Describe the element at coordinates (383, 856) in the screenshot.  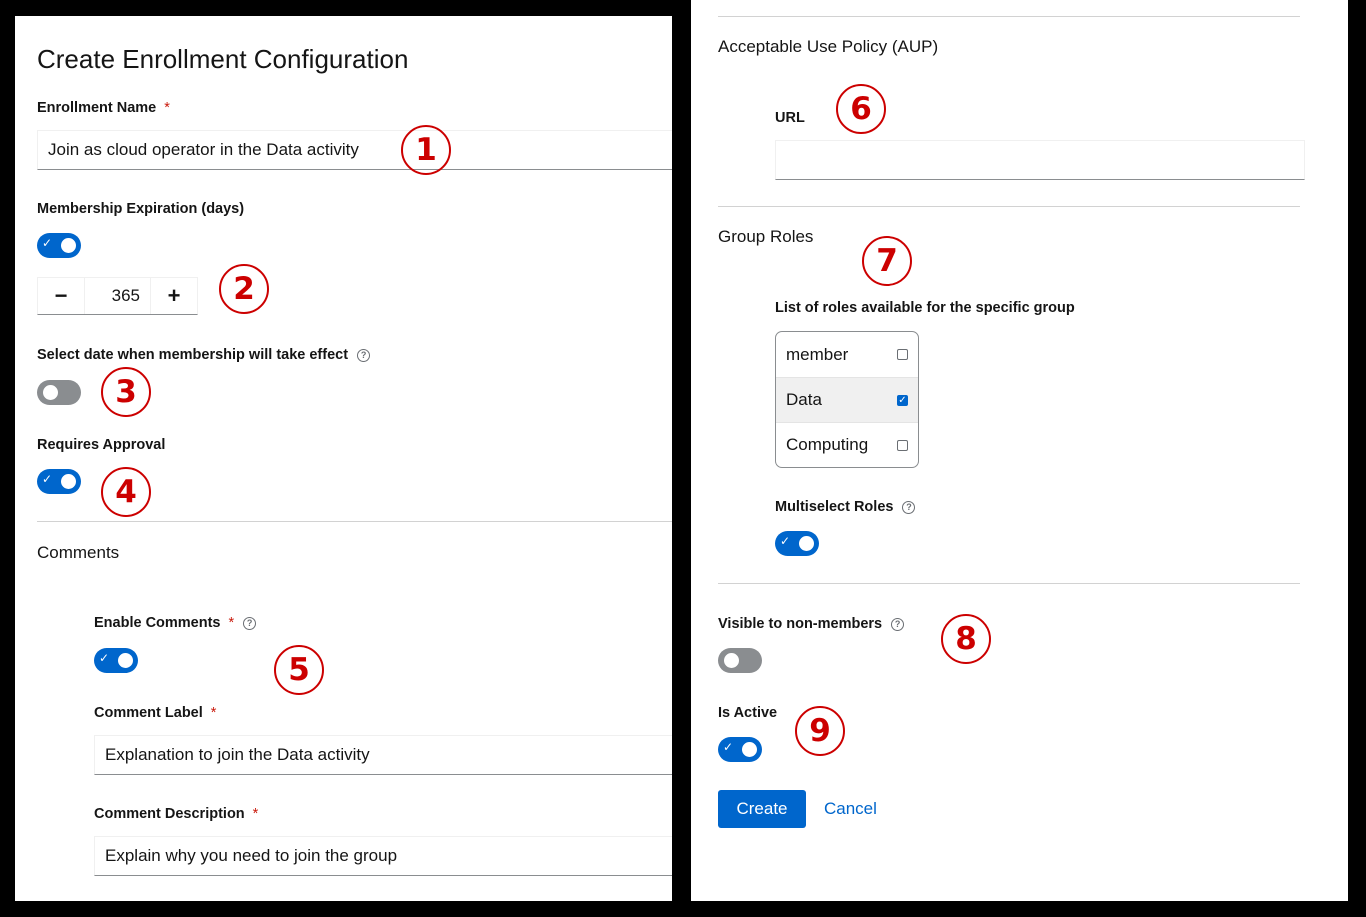
I see `comment-description-input: Explain why you need to join the group` at that location.